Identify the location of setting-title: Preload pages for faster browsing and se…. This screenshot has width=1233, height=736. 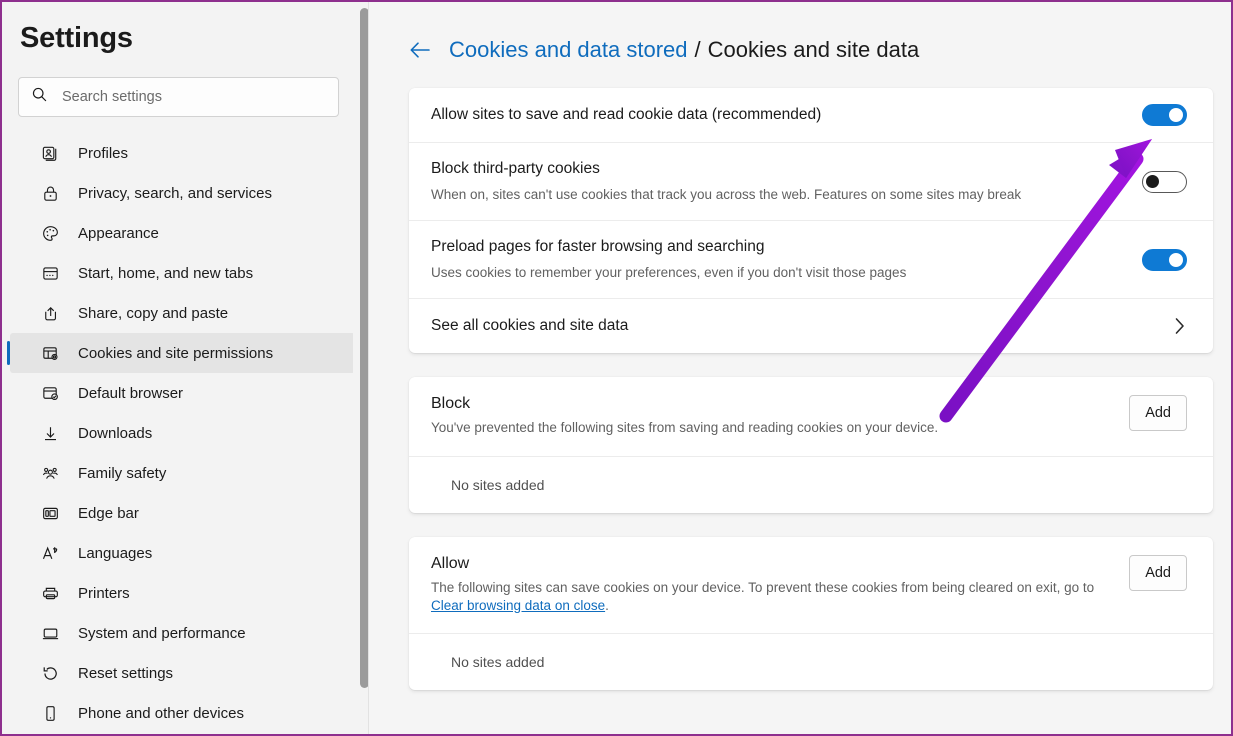
(598, 247).